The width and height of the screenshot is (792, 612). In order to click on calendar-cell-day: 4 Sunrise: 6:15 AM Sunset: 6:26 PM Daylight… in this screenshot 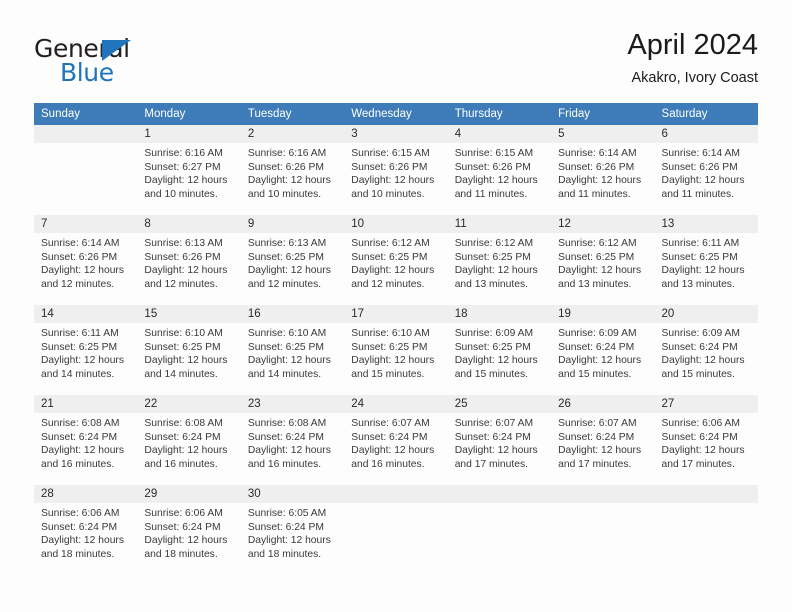, I will do `click(499, 170)`.